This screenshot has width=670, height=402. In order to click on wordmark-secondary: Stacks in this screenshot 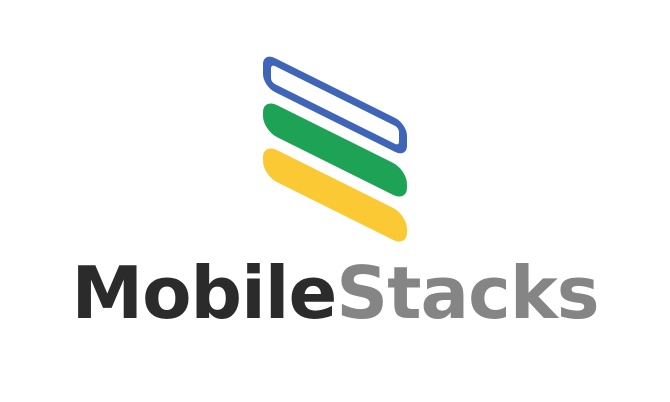, I will do `click(467, 293)`.